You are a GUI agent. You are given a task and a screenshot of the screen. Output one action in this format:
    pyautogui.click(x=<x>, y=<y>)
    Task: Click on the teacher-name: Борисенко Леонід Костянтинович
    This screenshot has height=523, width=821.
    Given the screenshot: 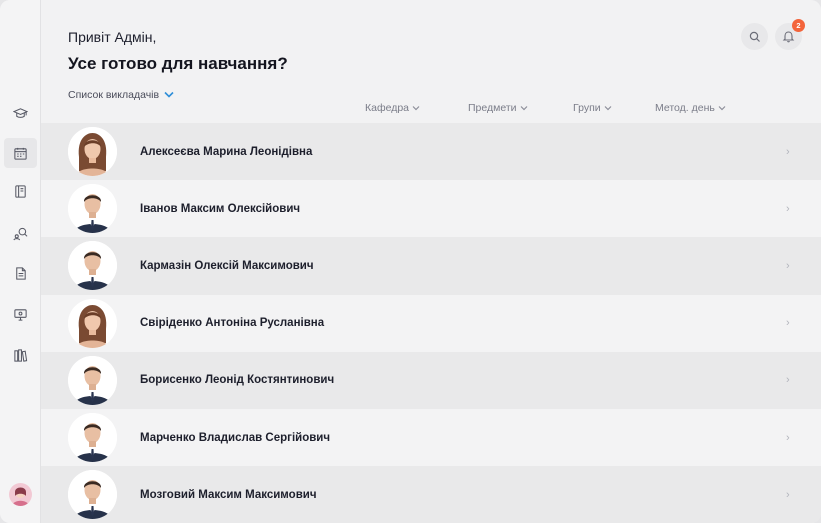 What is the action you would take?
    pyautogui.click(x=237, y=380)
    